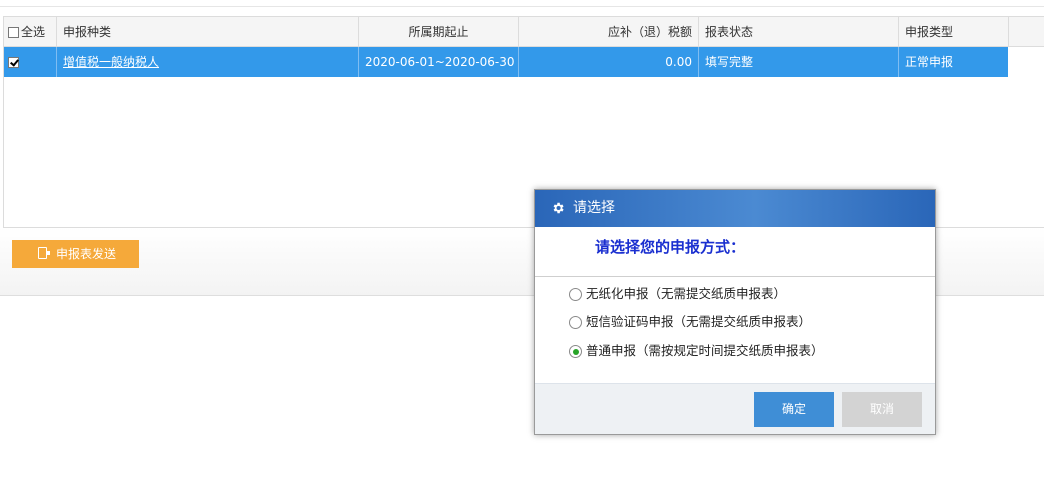  What do you see at coordinates (799, 62) in the screenshot?
I see `row-report-status: 填写完整` at bounding box center [799, 62].